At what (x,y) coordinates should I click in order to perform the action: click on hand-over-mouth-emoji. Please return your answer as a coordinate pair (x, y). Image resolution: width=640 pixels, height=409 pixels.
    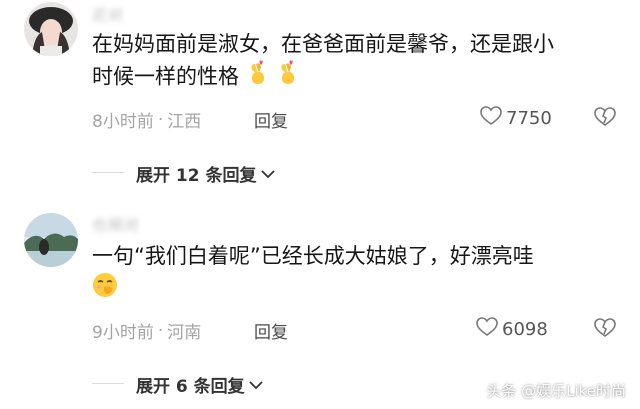
    Looking at the image, I should click on (105, 289).